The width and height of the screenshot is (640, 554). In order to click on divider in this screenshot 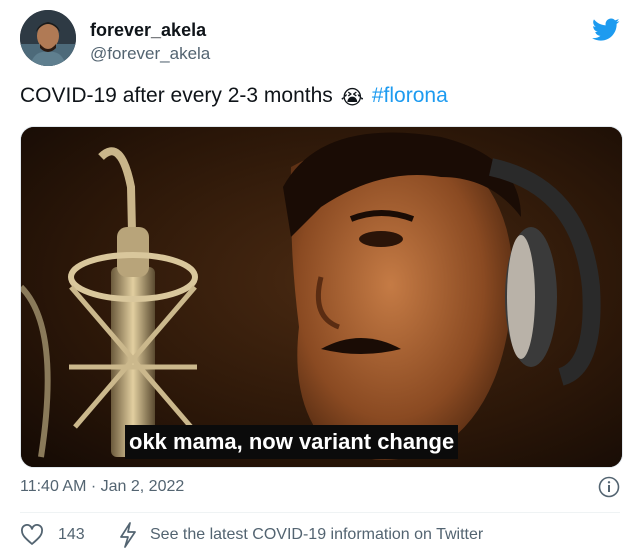, I will do `click(320, 512)`.